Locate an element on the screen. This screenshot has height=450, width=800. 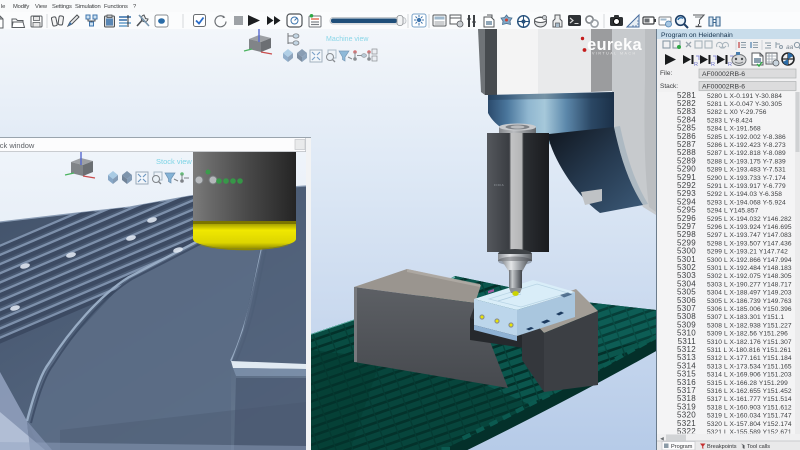
svg-text: Tool calls is located at coordinates (758, 447).